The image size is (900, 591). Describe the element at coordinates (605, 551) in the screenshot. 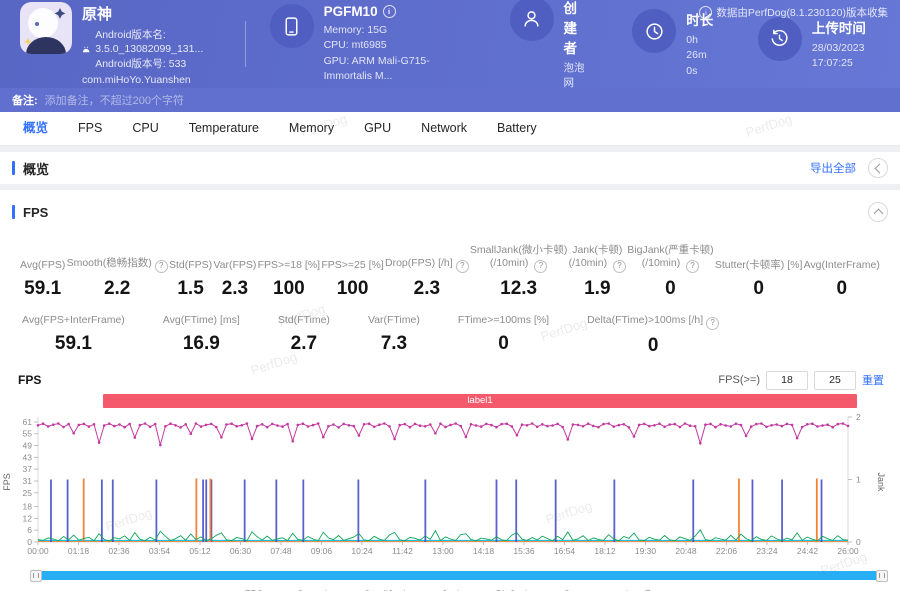

I see `svg-text: 18:12` at that location.